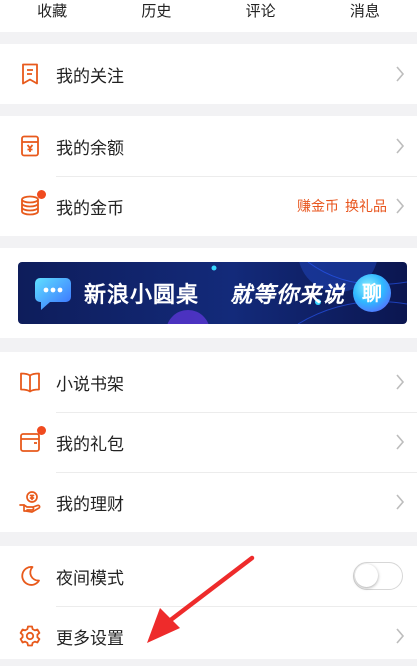  What do you see at coordinates (365, 10) in the screenshot?
I see `tab-messages: 消息` at bounding box center [365, 10].